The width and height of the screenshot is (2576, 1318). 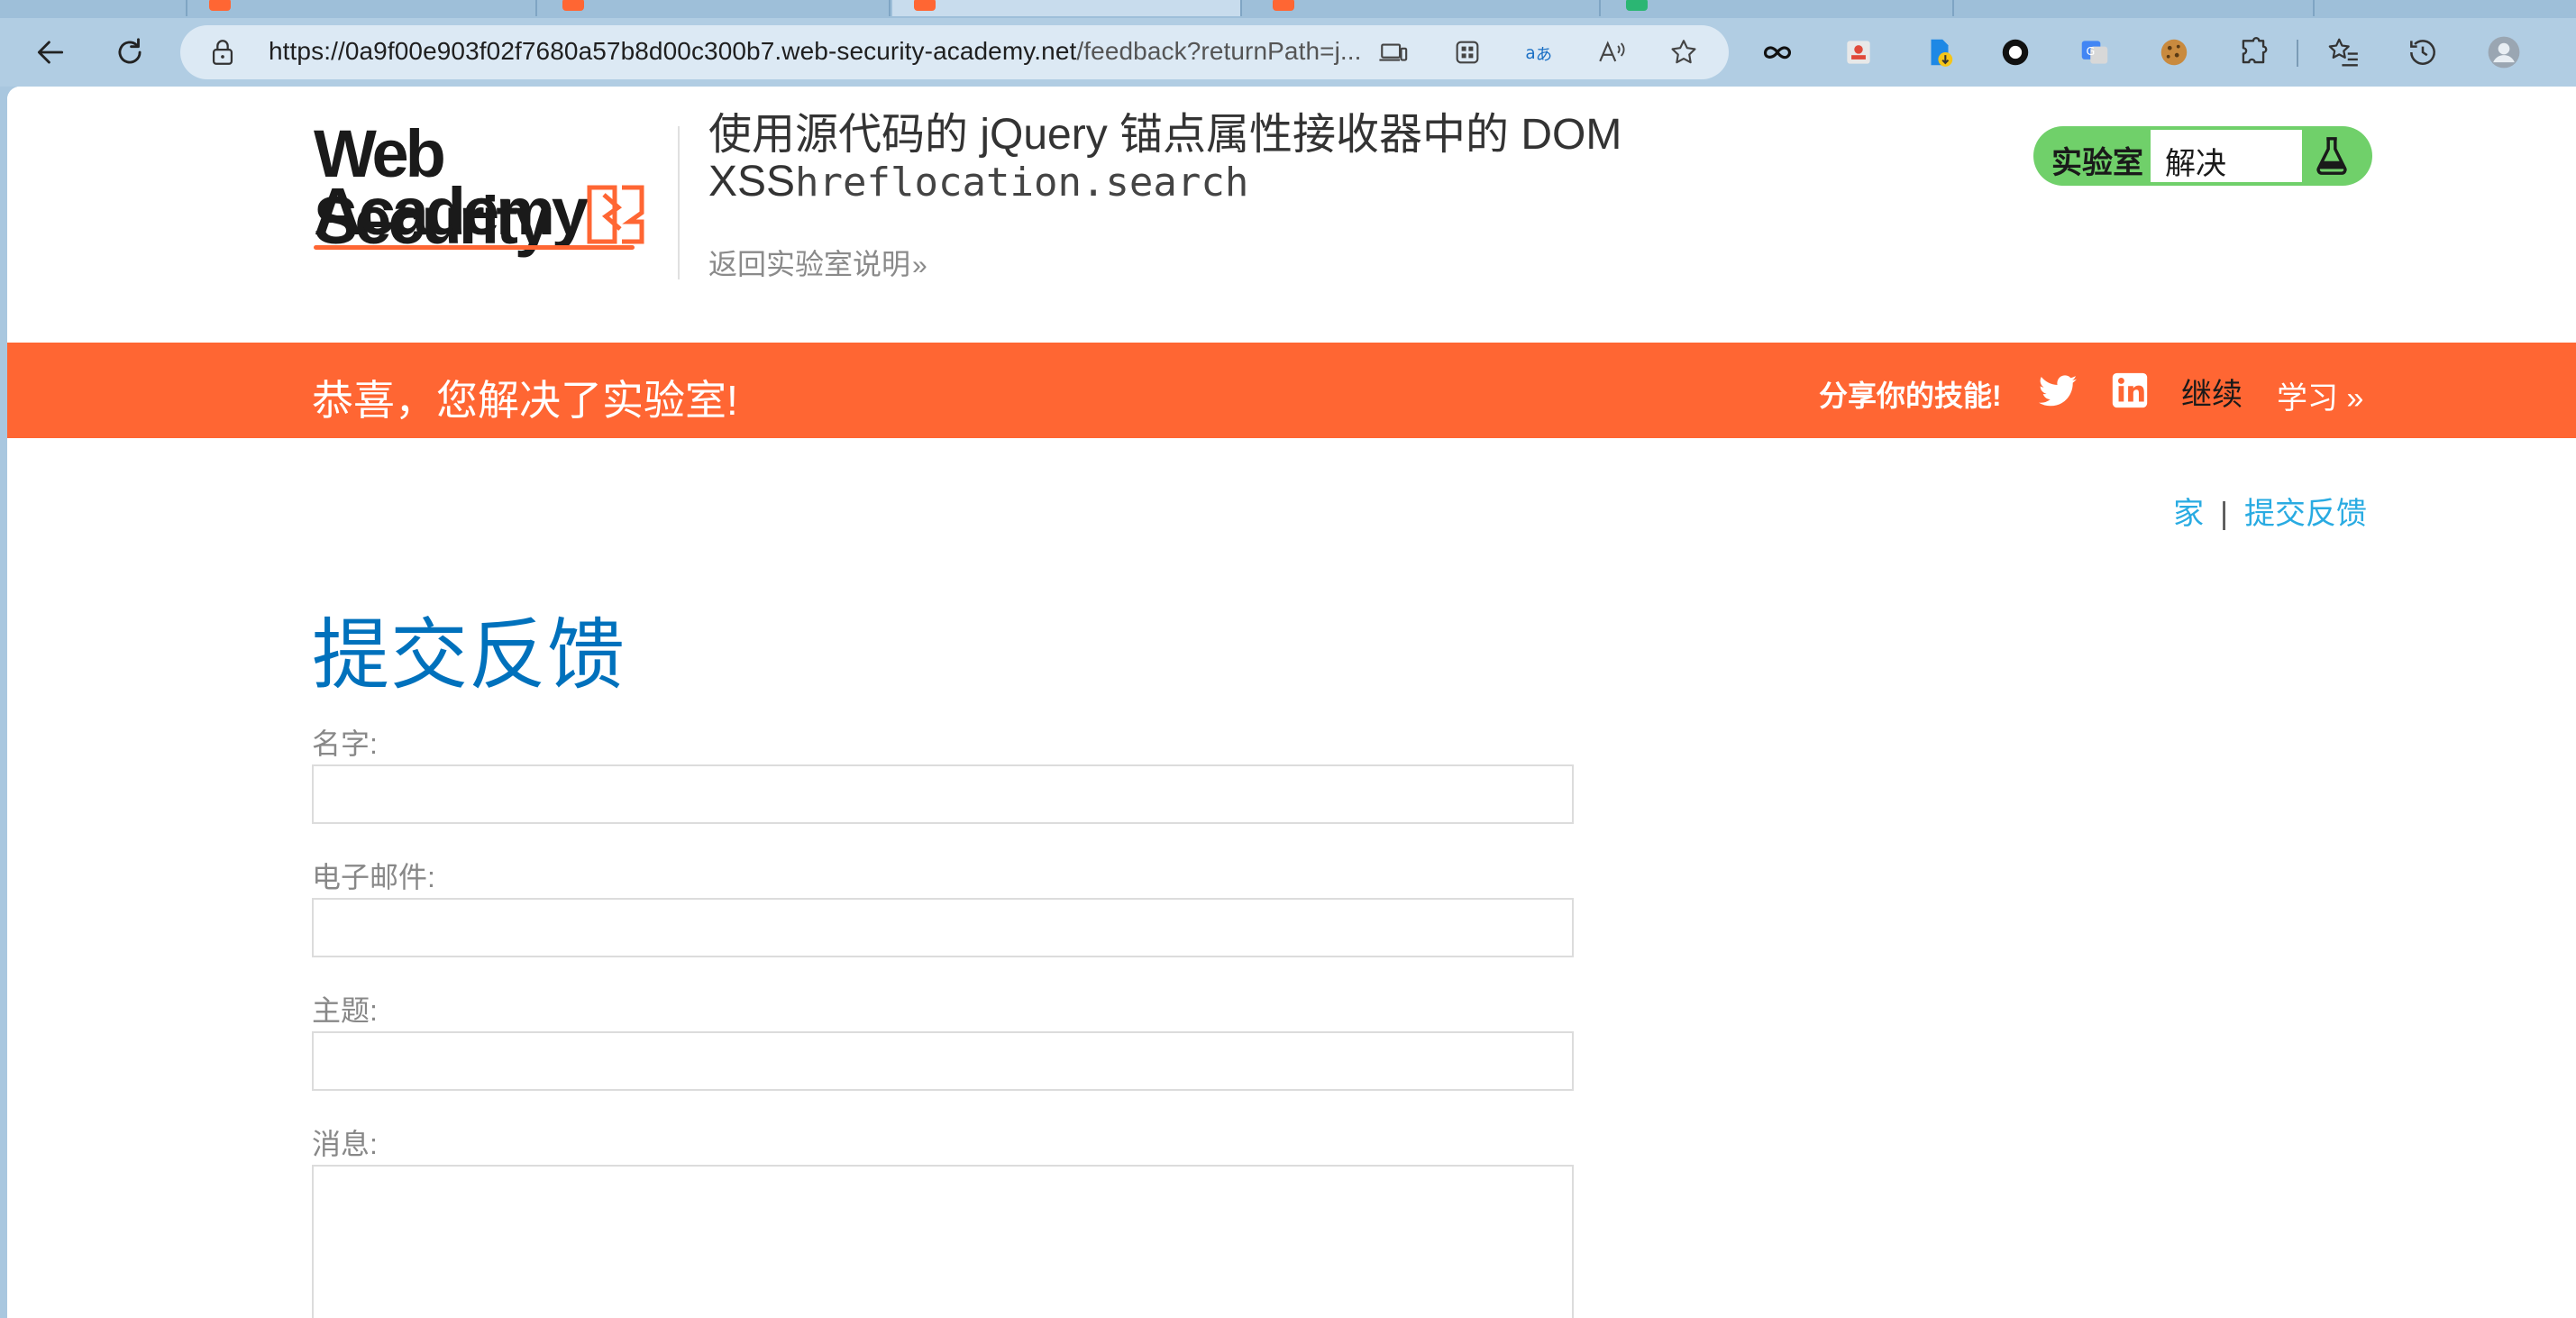 I want to click on extension-translate: G, so click(x=2095, y=52).